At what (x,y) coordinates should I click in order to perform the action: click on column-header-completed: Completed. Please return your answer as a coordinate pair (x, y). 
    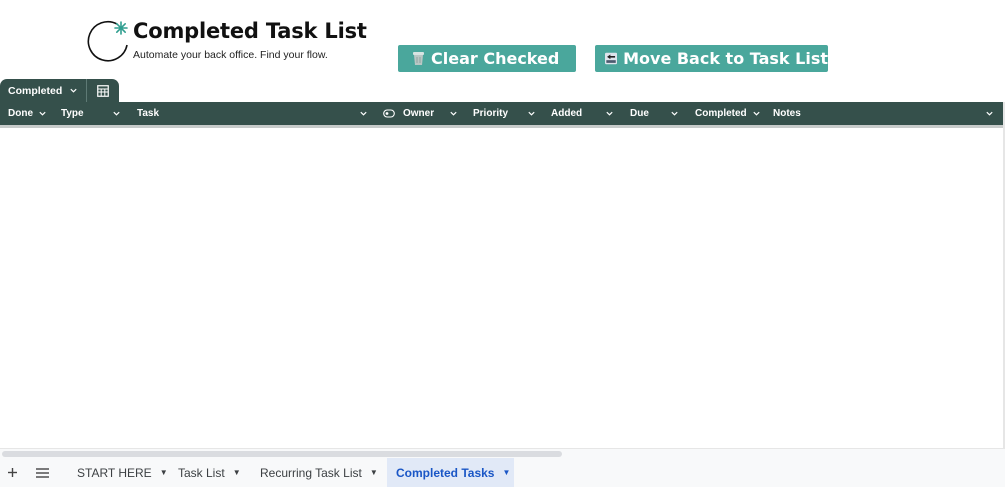
    Looking at the image, I should click on (728, 113).